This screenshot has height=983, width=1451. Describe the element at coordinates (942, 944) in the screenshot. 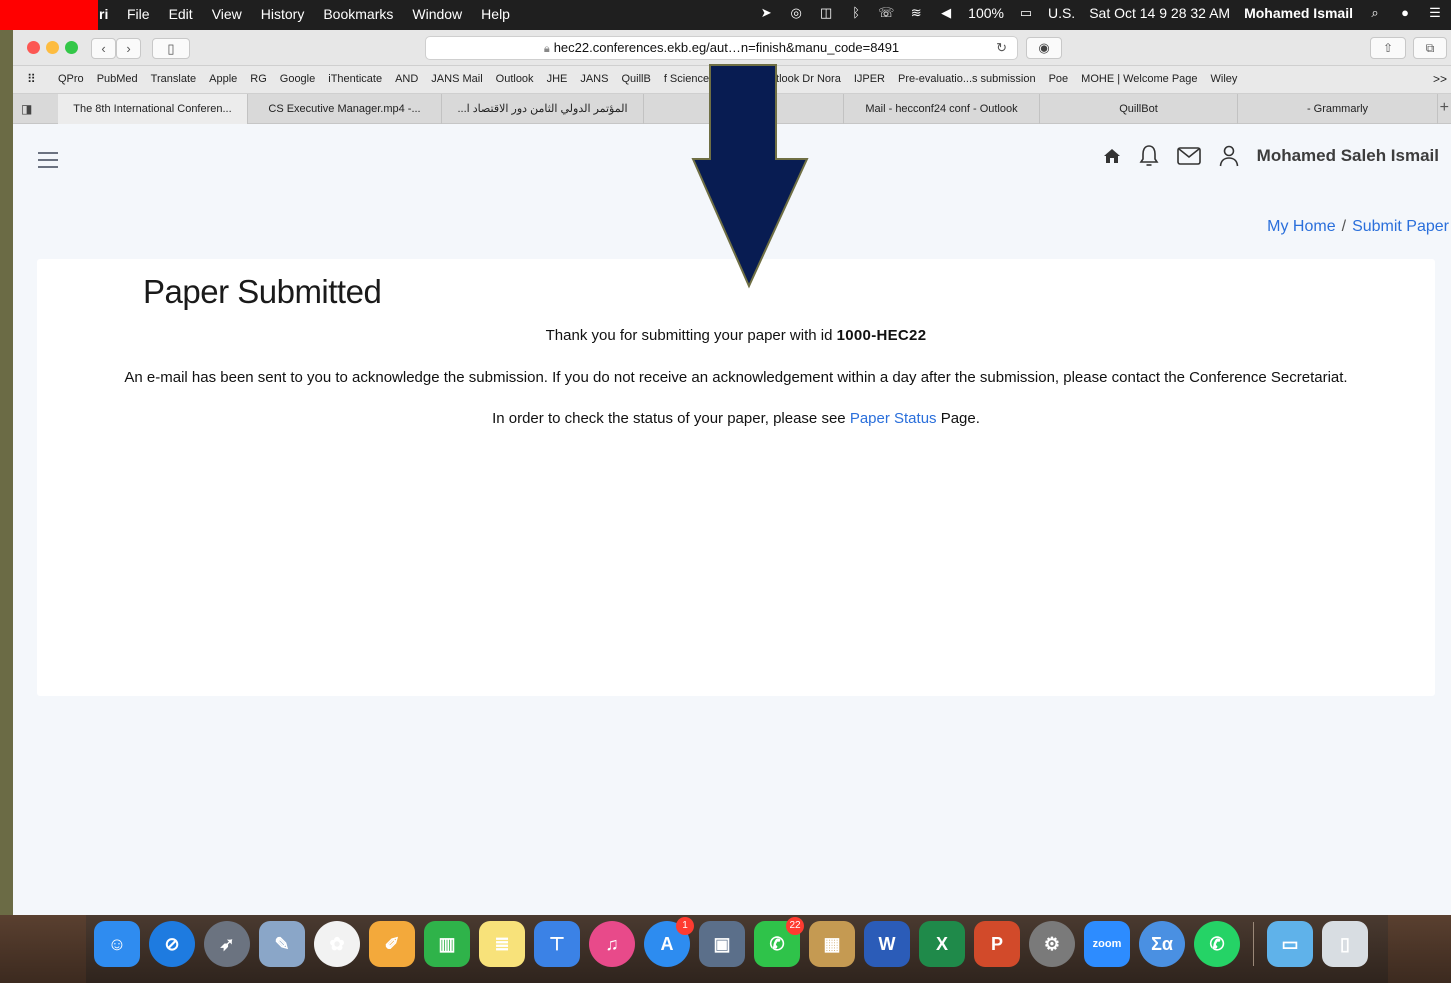

I see `excel-icon: X` at that location.